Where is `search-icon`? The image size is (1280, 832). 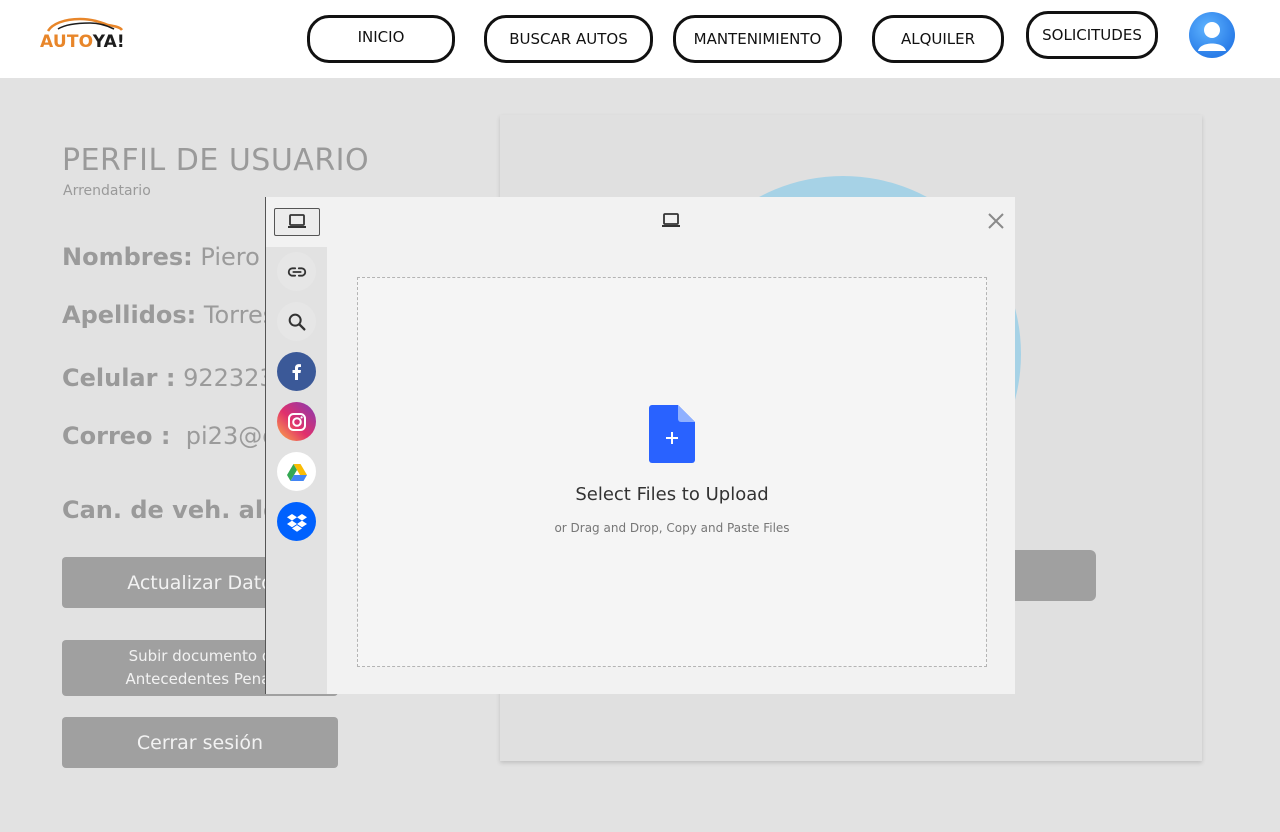
search-icon is located at coordinates (297, 322).